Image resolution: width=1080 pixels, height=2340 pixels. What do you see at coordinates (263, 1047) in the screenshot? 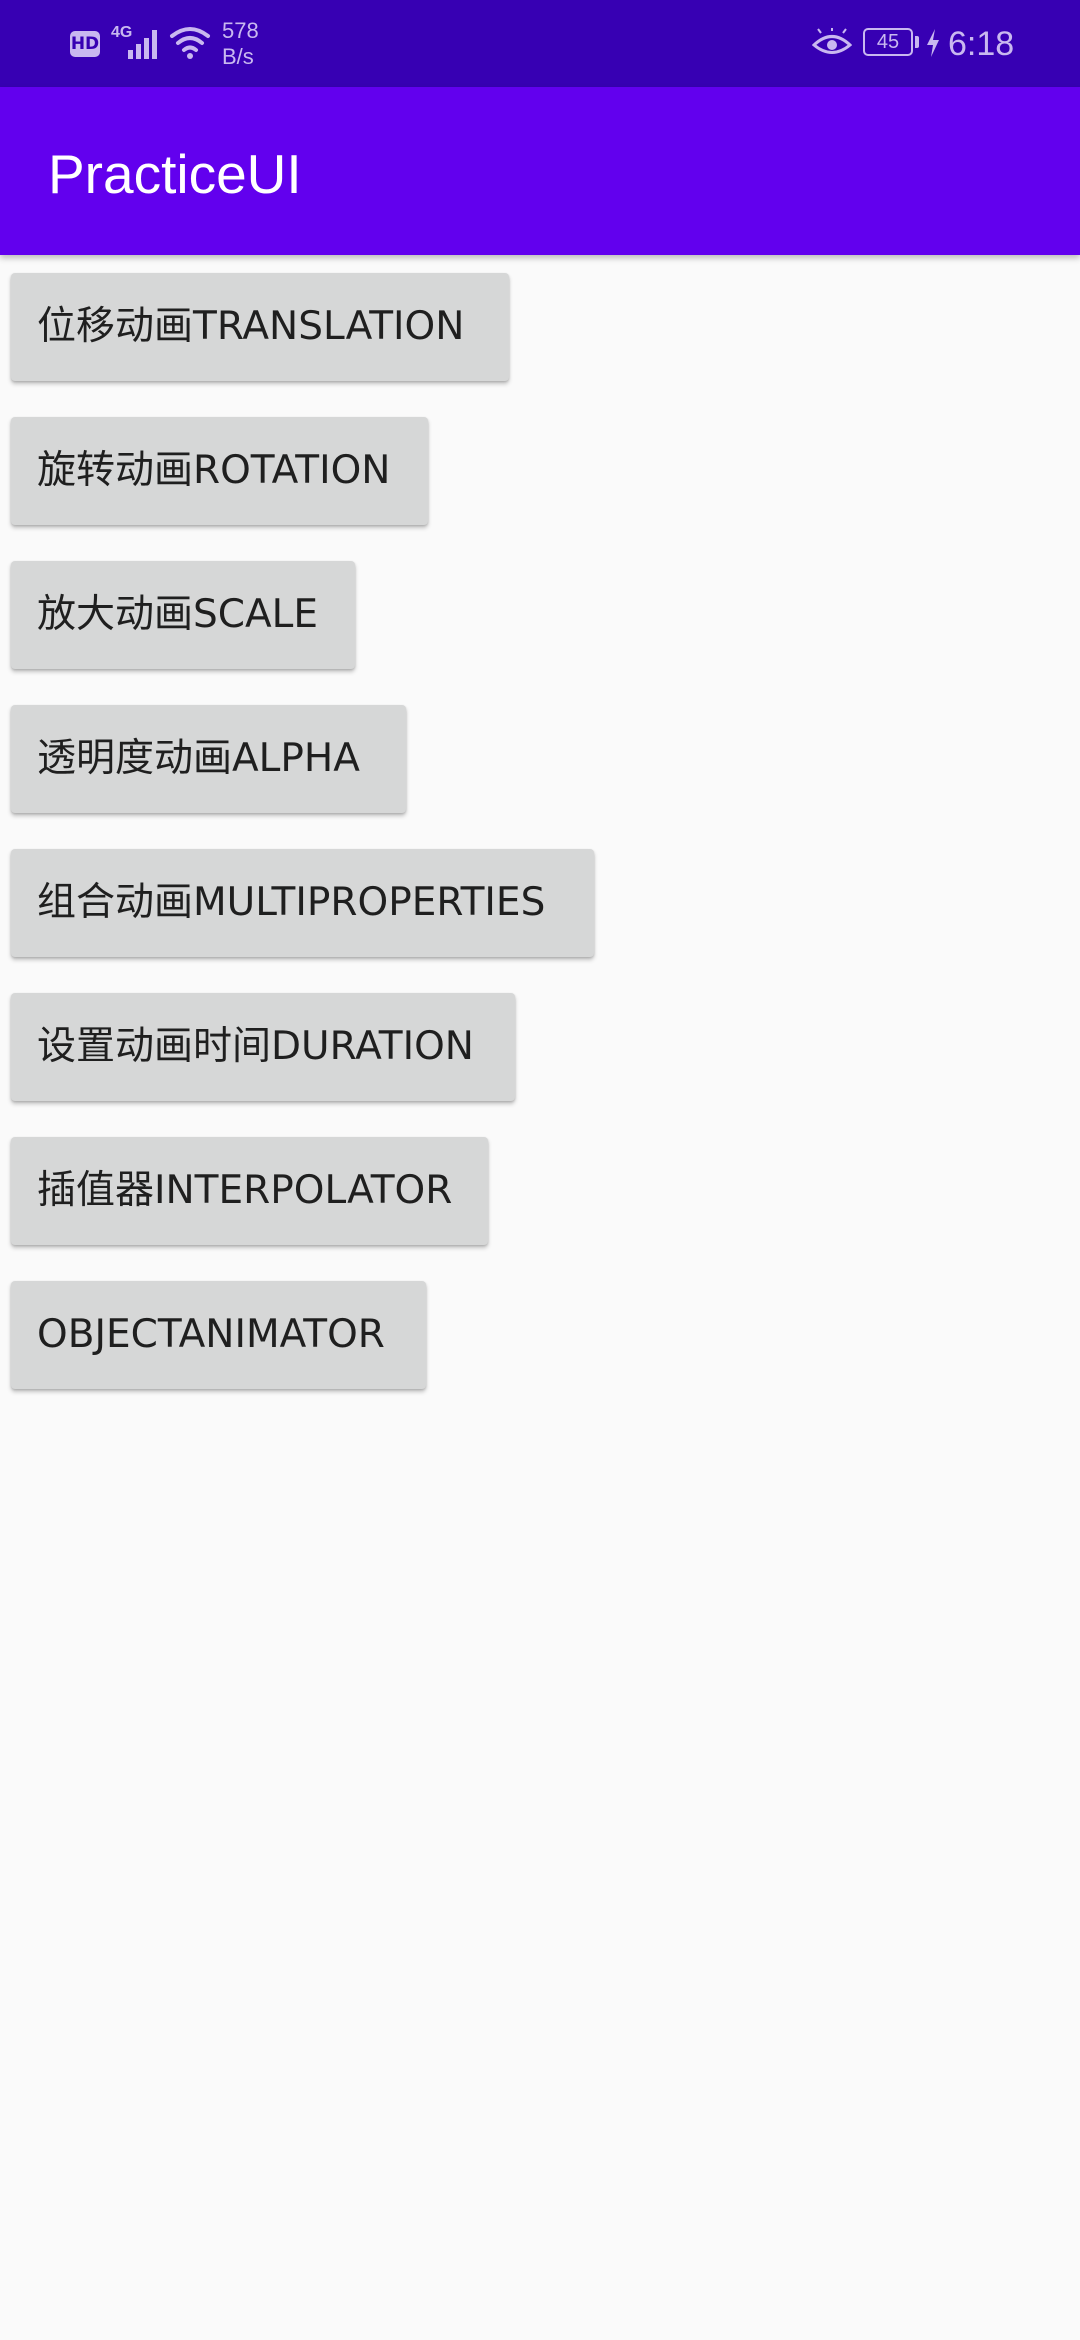
I see `duration-button: 设置动画时间DURATION` at bounding box center [263, 1047].